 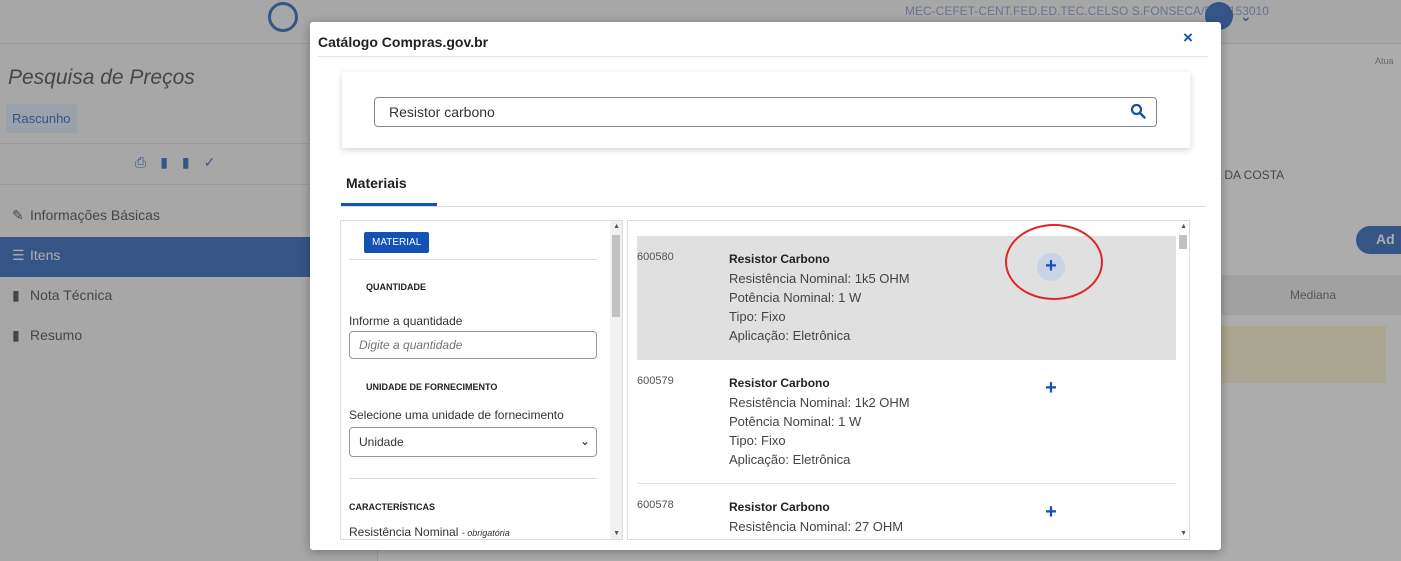 What do you see at coordinates (397, 242) in the screenshot?
I see `material-button: MATERIAL` at bounding box center [397, 242].